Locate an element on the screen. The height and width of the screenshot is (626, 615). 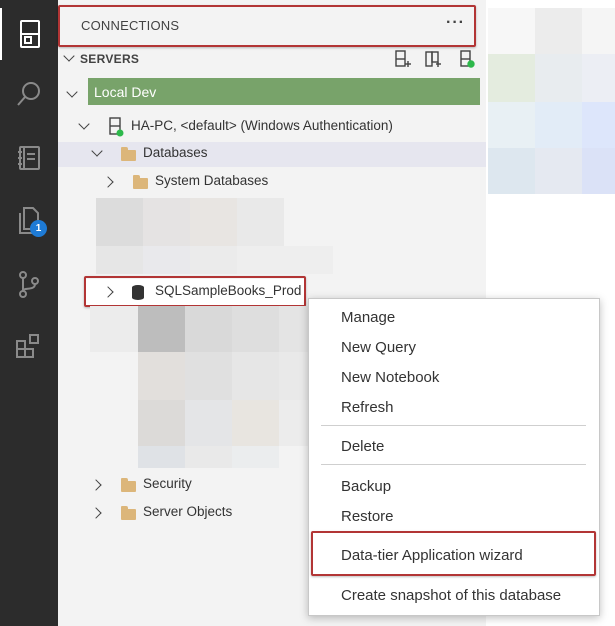
search-icon is located at coordinates (29, 94).